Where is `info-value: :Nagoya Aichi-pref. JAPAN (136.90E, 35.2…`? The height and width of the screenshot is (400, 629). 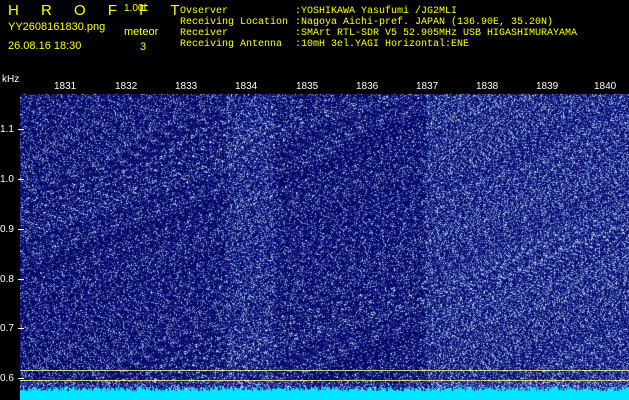 info-value: :Nagoya Aichi-pref. JAPAN (136.90E, 35.2… is located at coordinates (424, 22).